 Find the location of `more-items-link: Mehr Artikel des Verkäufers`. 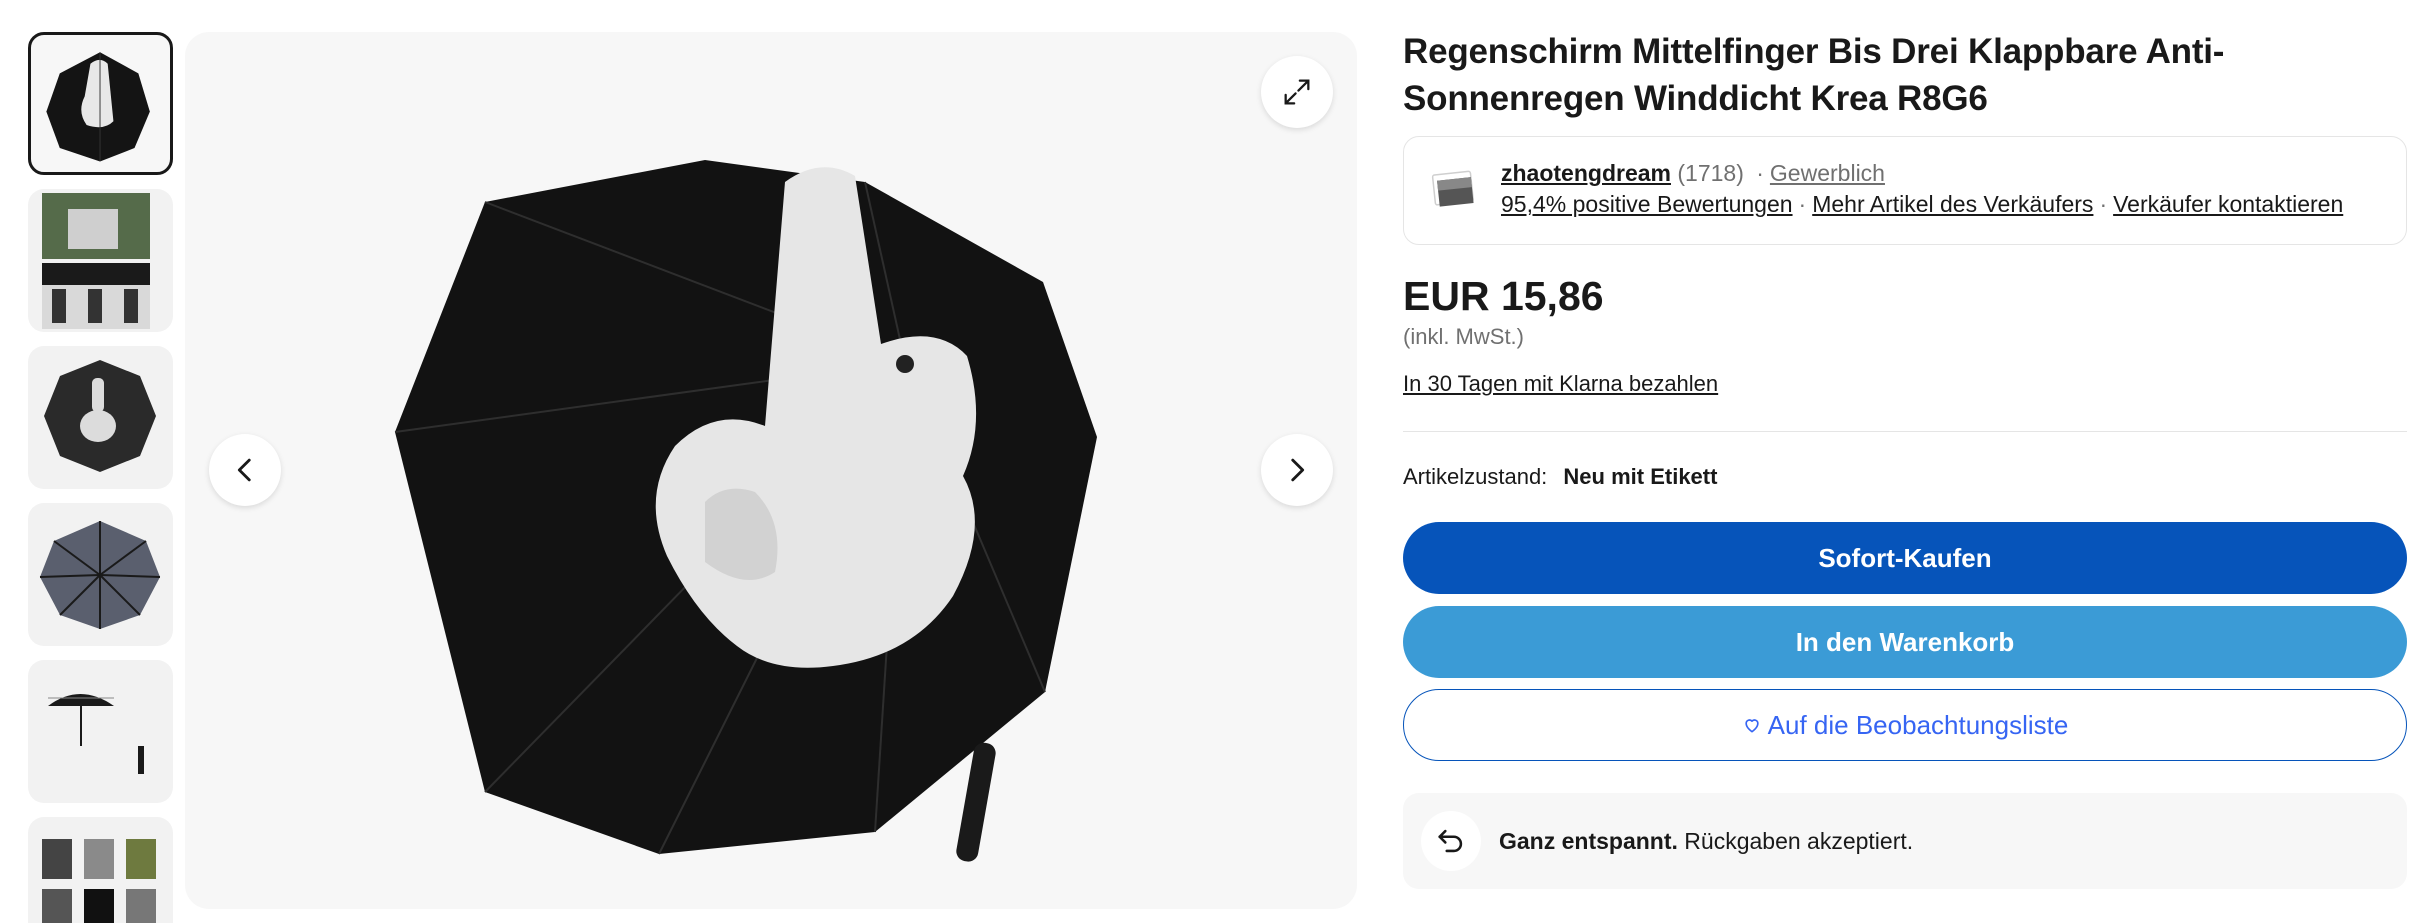

more-items-link: Mehr Artikel des Verkäufers is located at coordinates (1952, 204).